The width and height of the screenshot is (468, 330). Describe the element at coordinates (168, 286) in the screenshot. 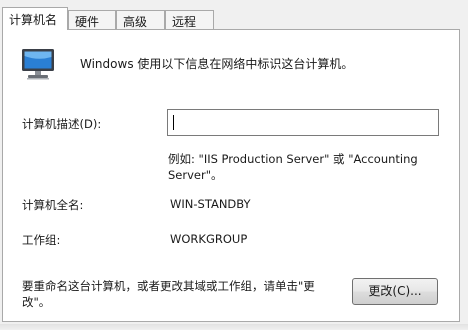

I see `rename-text-line1: 要重命名这台计算机，或者更改其域或工作组，请单击"更` at that location.